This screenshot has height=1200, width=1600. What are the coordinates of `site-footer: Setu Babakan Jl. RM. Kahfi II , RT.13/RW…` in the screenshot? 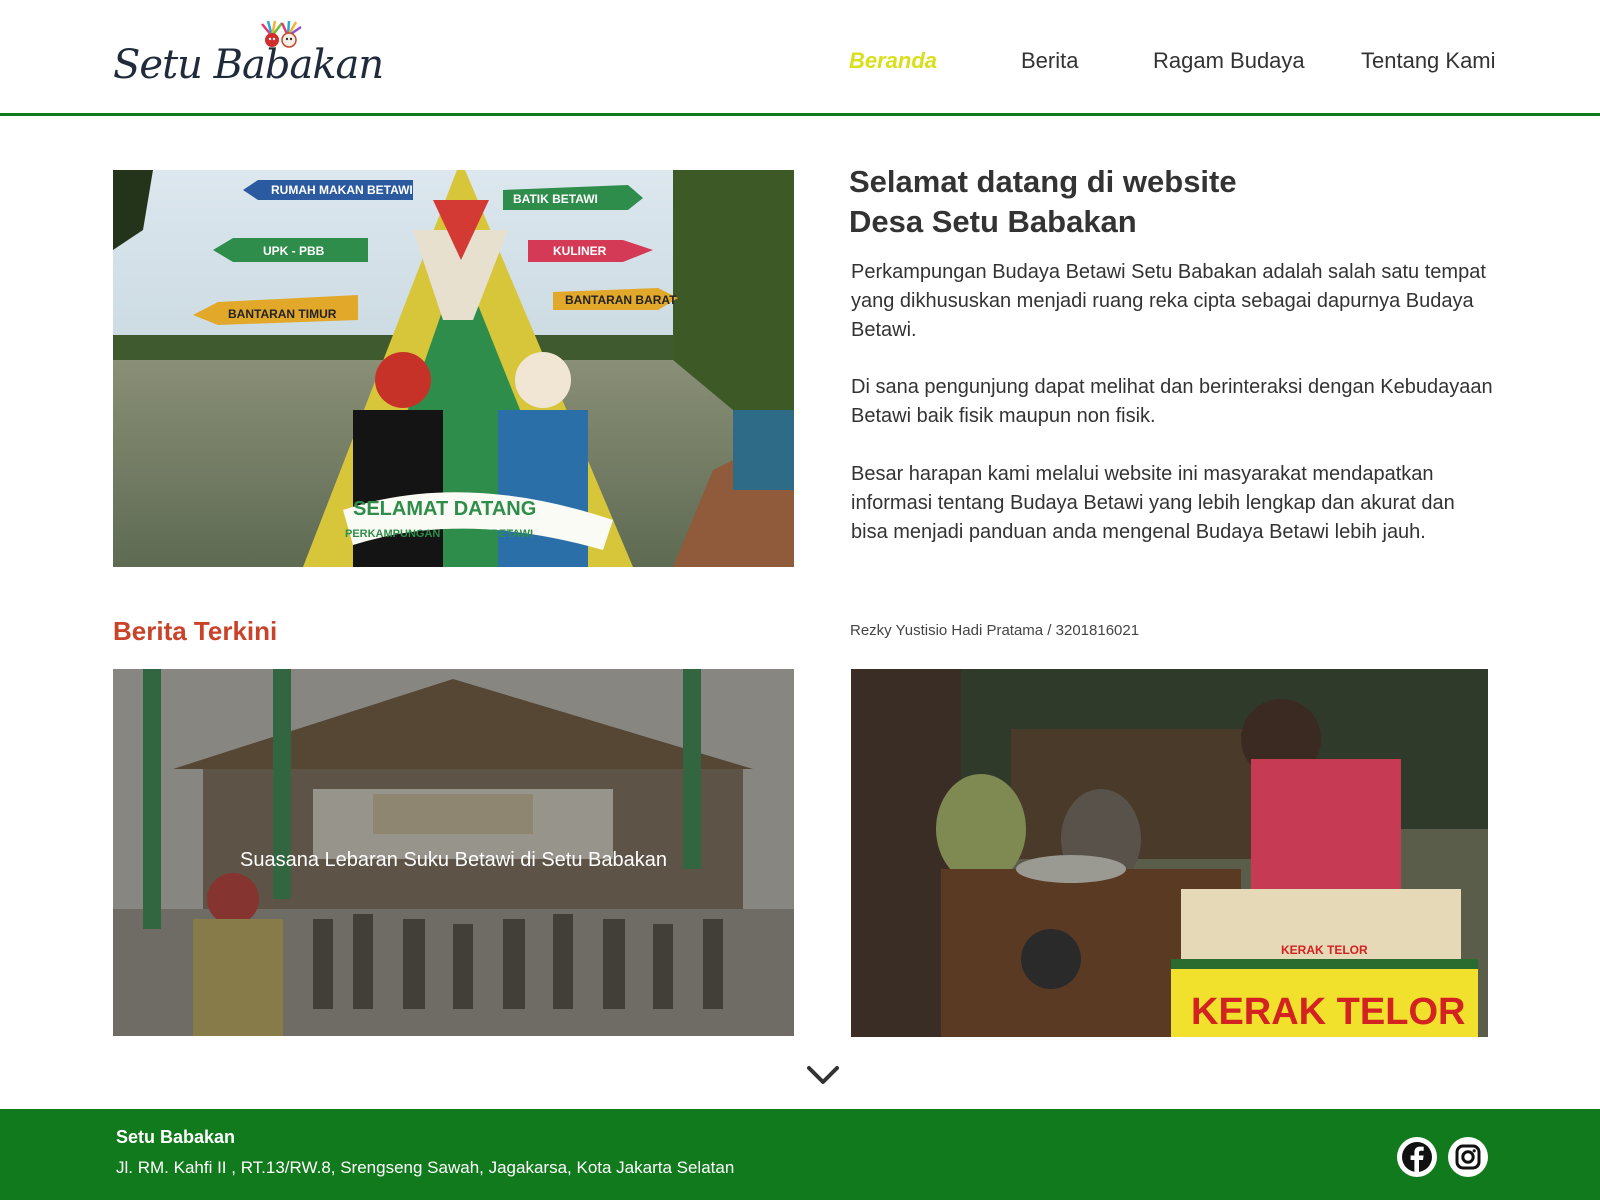 It's located at (800, 1154).